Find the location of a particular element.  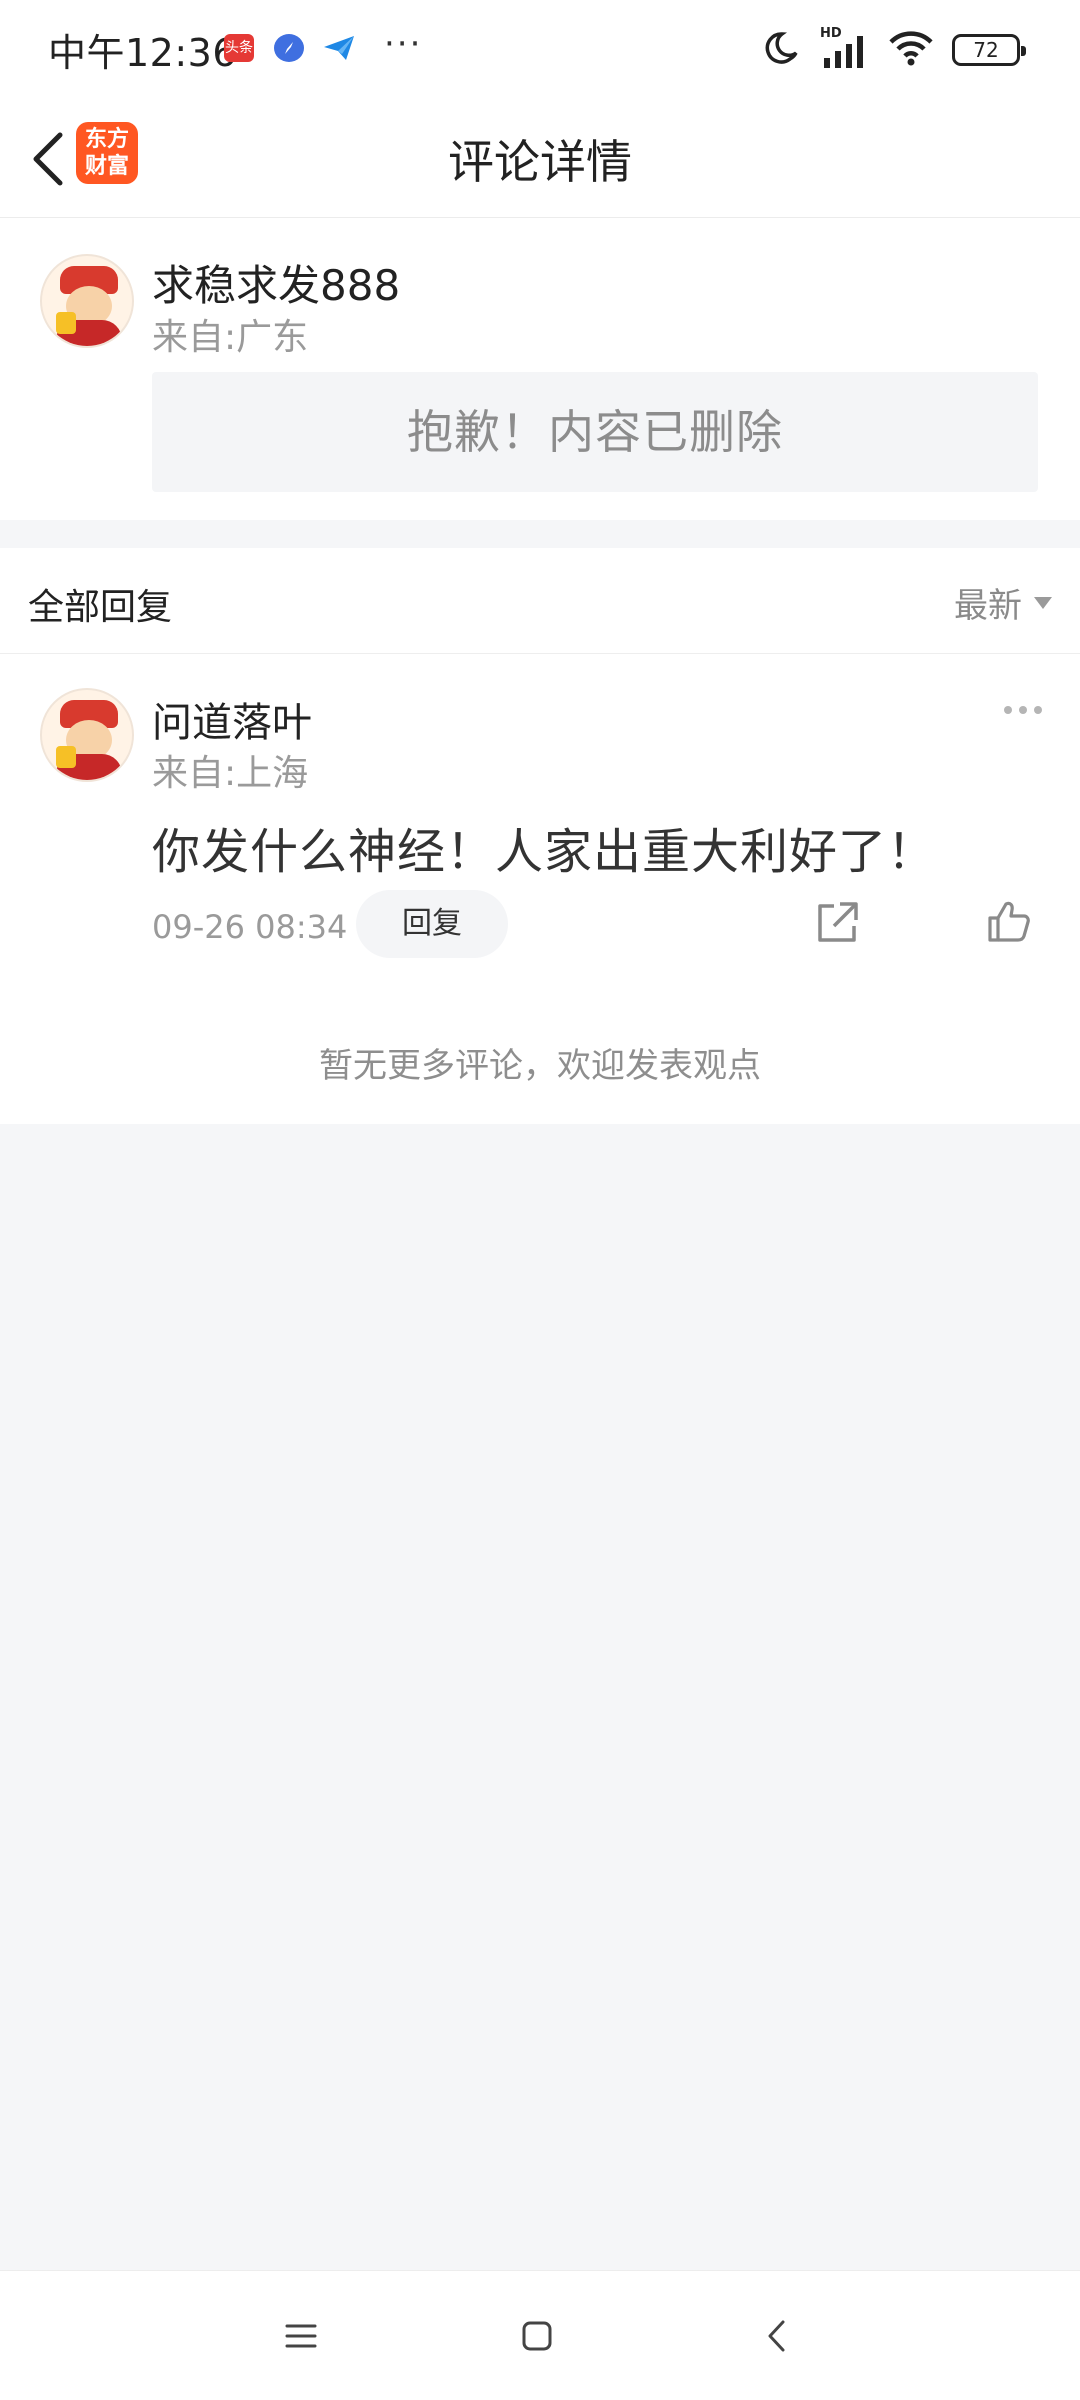

caret-down-icon is located at coordinates (1043, 602).